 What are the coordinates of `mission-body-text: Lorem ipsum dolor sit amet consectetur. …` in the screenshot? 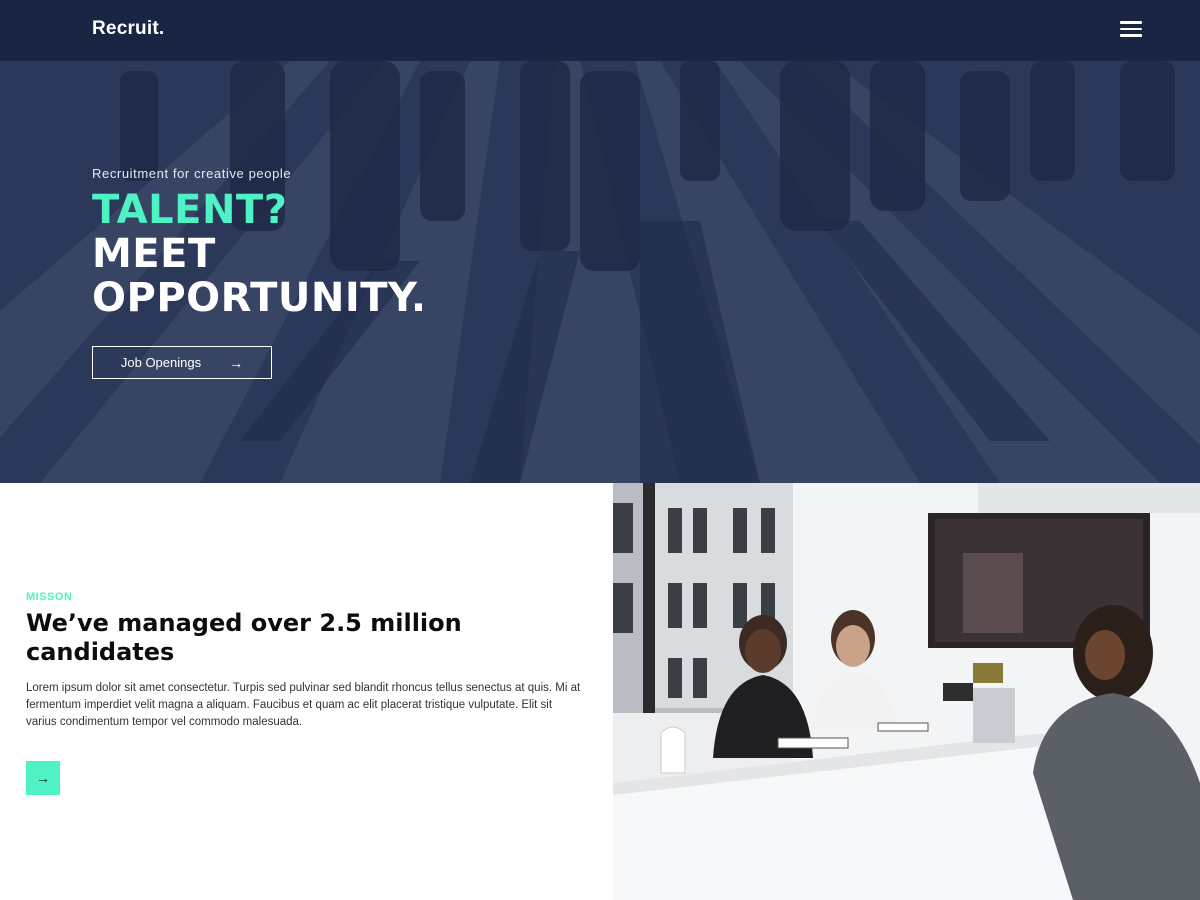 It's located at (303, 705).